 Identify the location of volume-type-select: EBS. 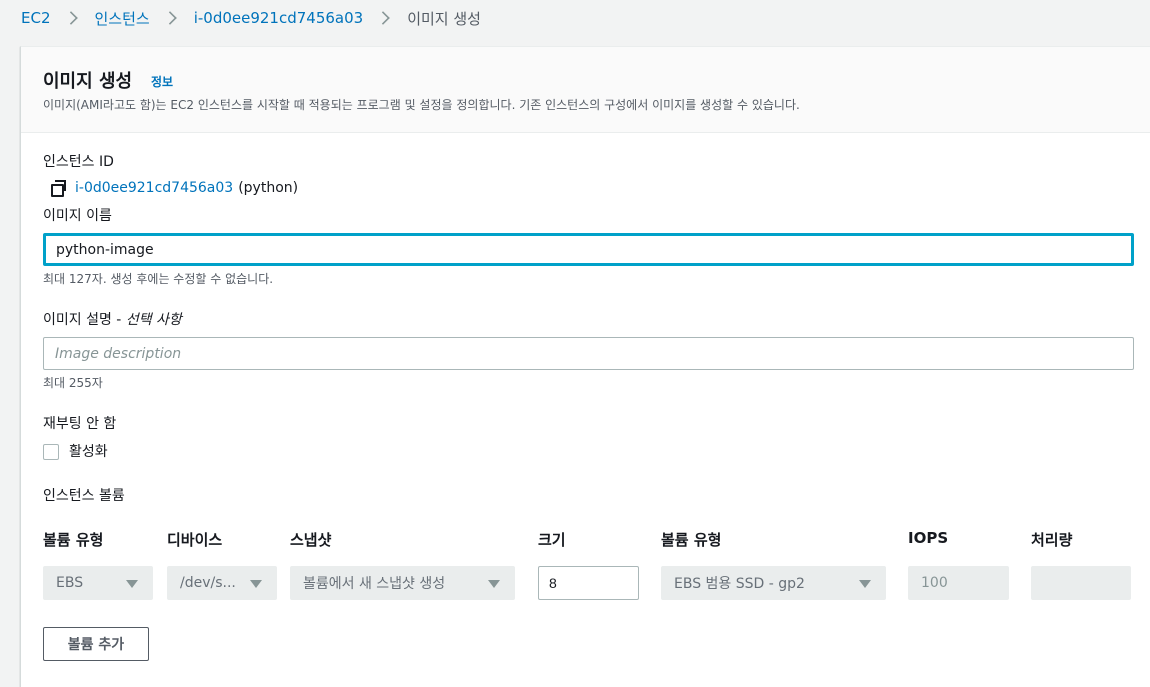
(98, 583).